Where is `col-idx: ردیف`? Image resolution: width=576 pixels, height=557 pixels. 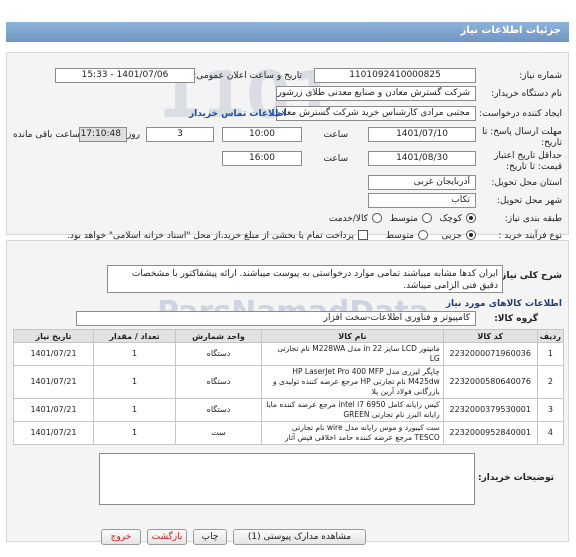
col-idx: ردیف is located at coordinates (550, 336).